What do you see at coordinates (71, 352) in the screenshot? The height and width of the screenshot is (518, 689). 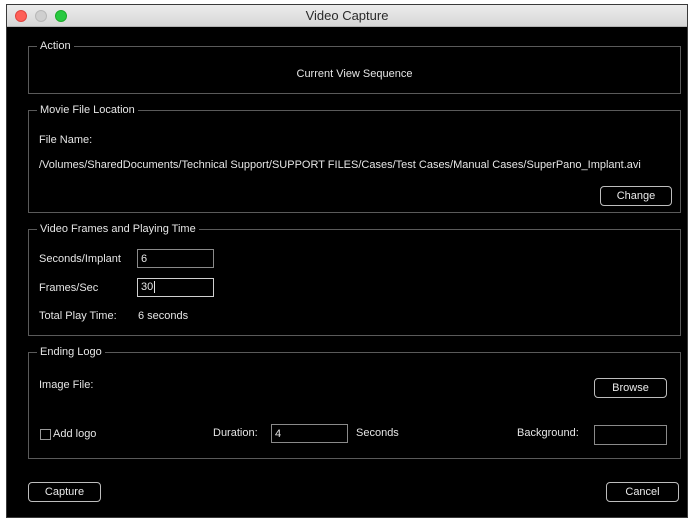 I see `ending-logo-legend: Ending Logo` at bounding box center [71, 352].